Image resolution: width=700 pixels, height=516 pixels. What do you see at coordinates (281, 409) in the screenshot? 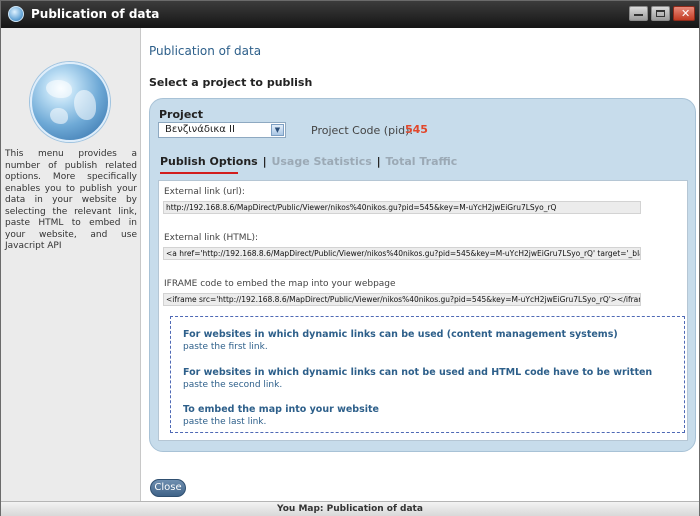
I see `info-heading-embed: To embed the map into your website` at bounding box center [281, 409].